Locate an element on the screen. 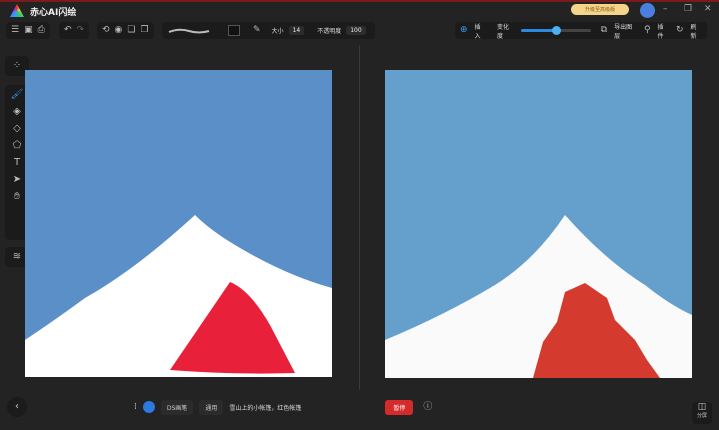 The width and height of the screenshot is (719, 430). shape-icon: ⬠ is located at coordinates (17, 146).